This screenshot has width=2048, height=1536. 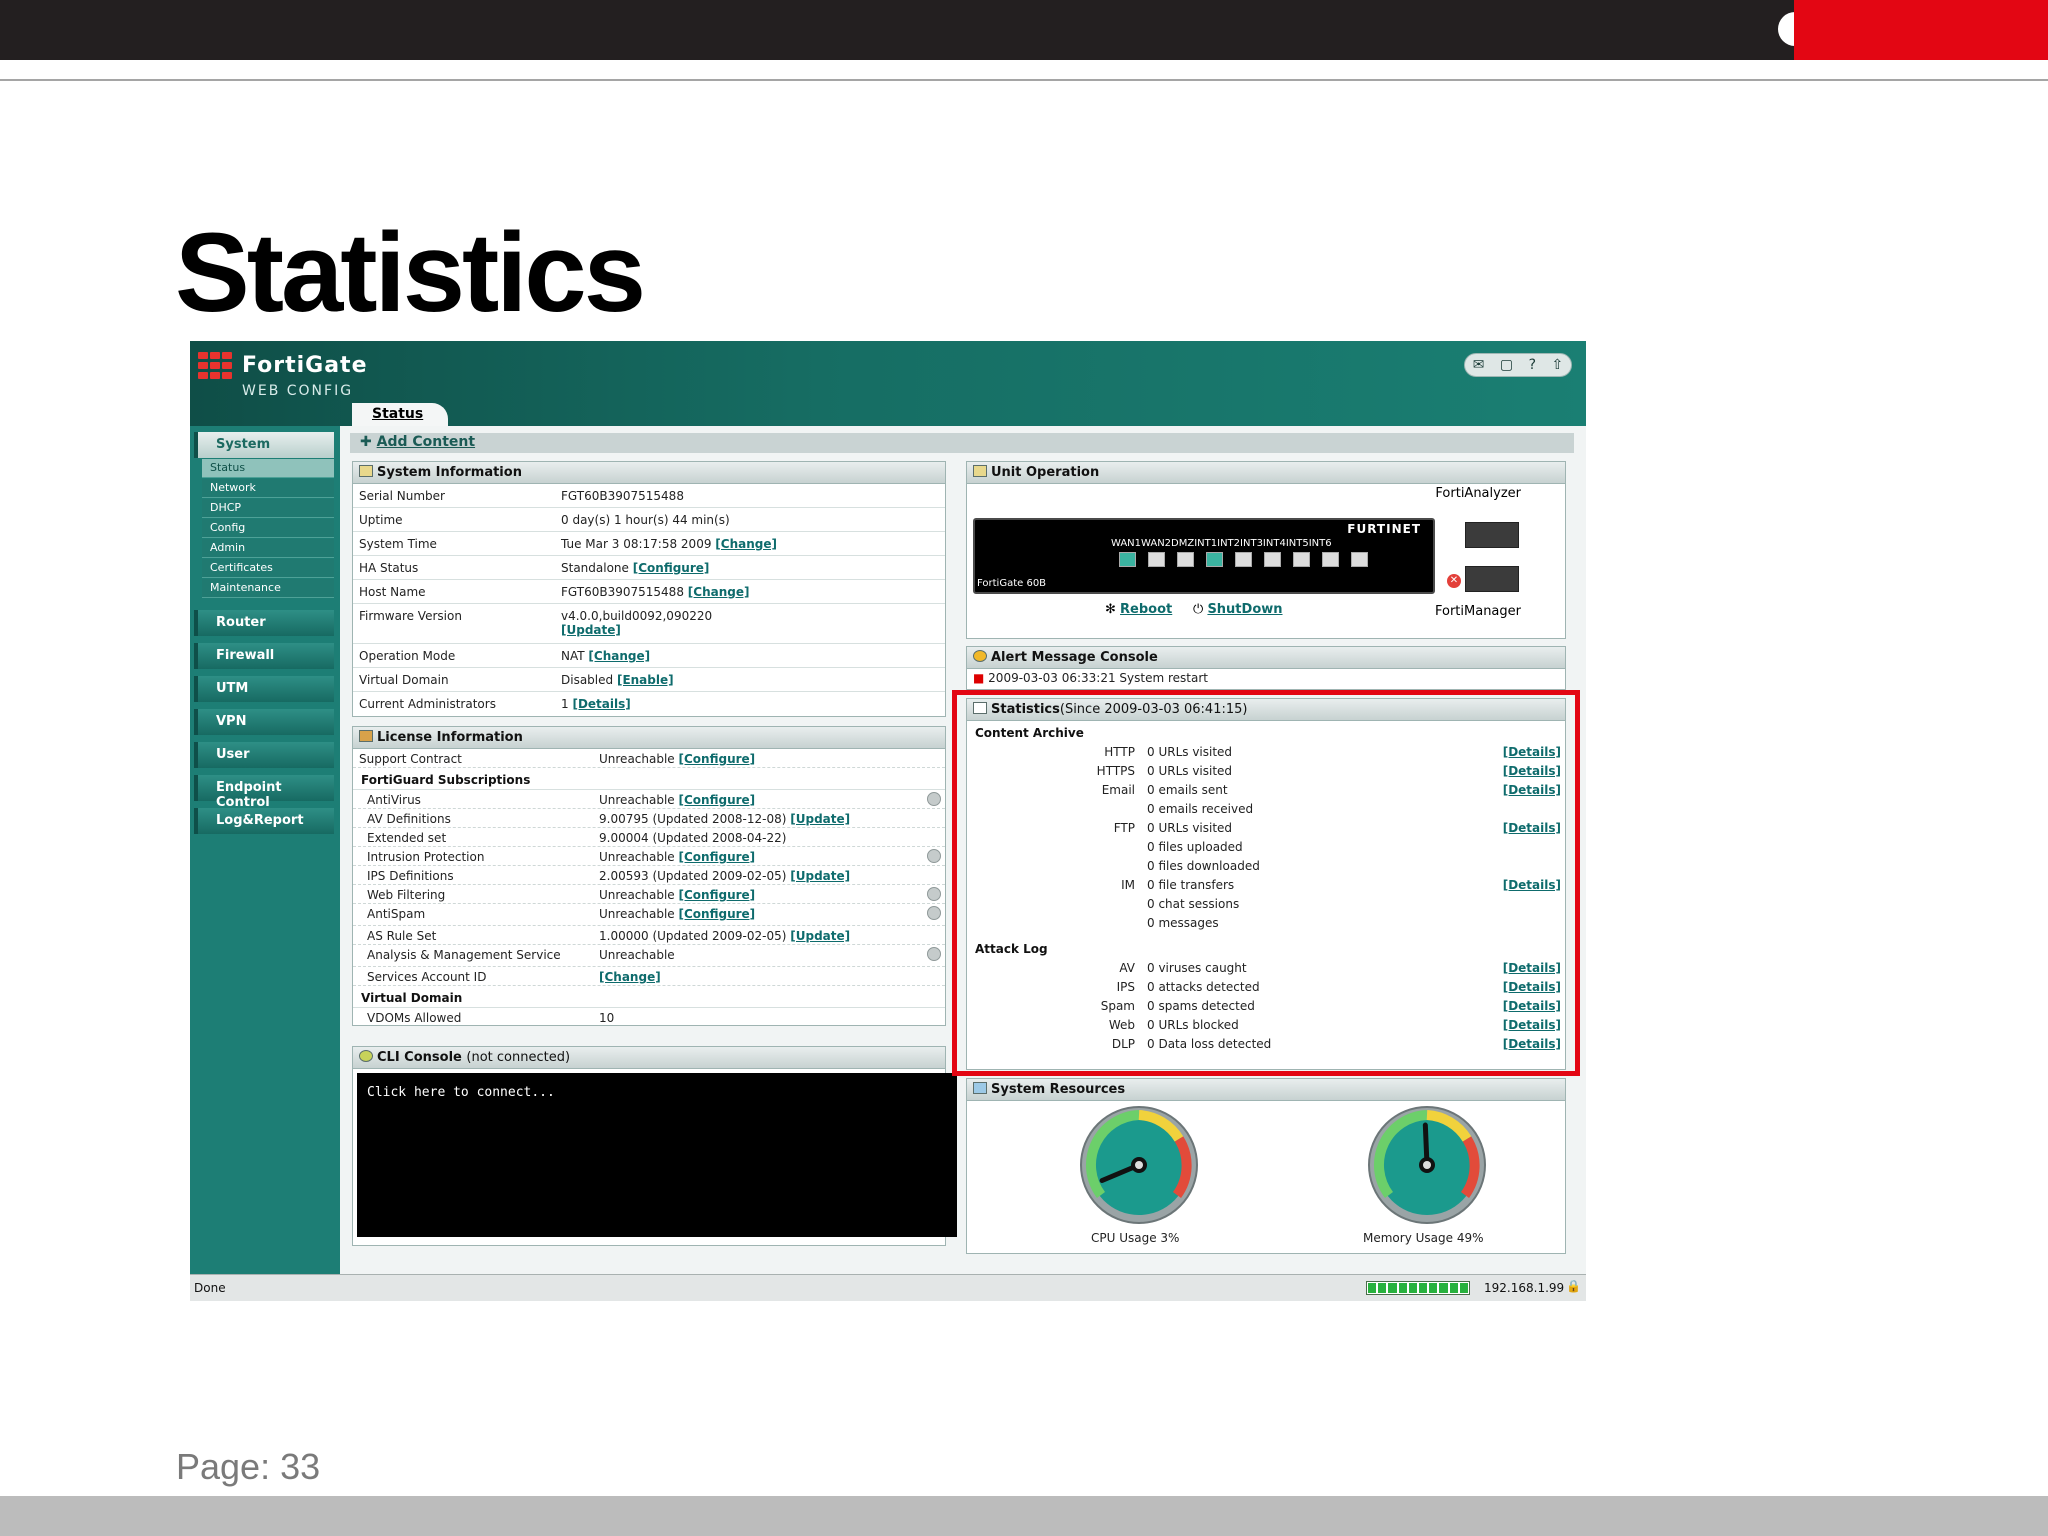 I want to click on sidebar-item-maintenance: Maintenance, so click(x=268, y=588).